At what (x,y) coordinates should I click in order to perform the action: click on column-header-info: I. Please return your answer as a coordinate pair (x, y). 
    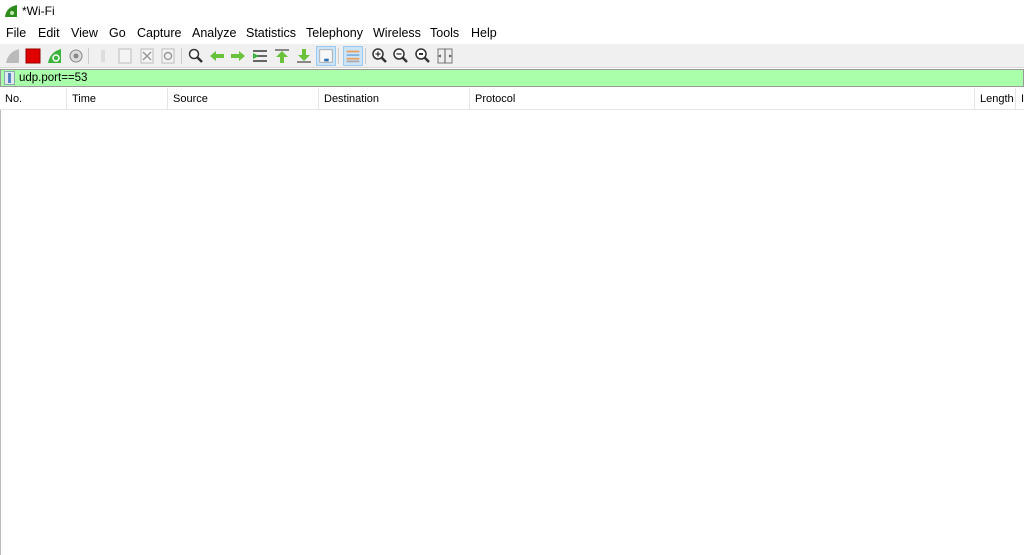
    Looking at the image, I should click on (1020, 99).